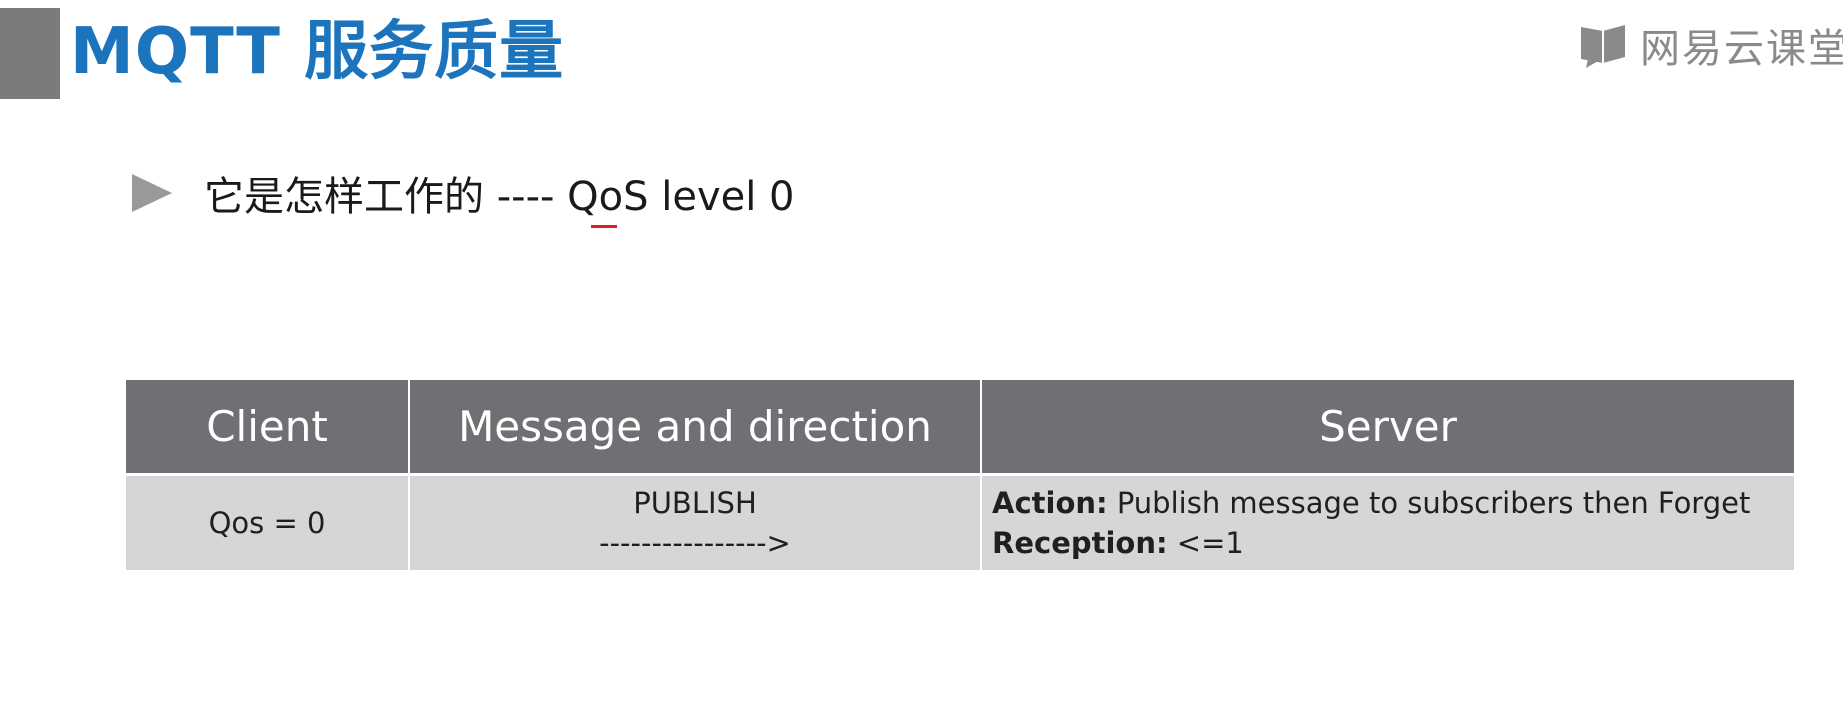  I want to click on table-header-row: Client Message and direction Server, so click(960, 428).